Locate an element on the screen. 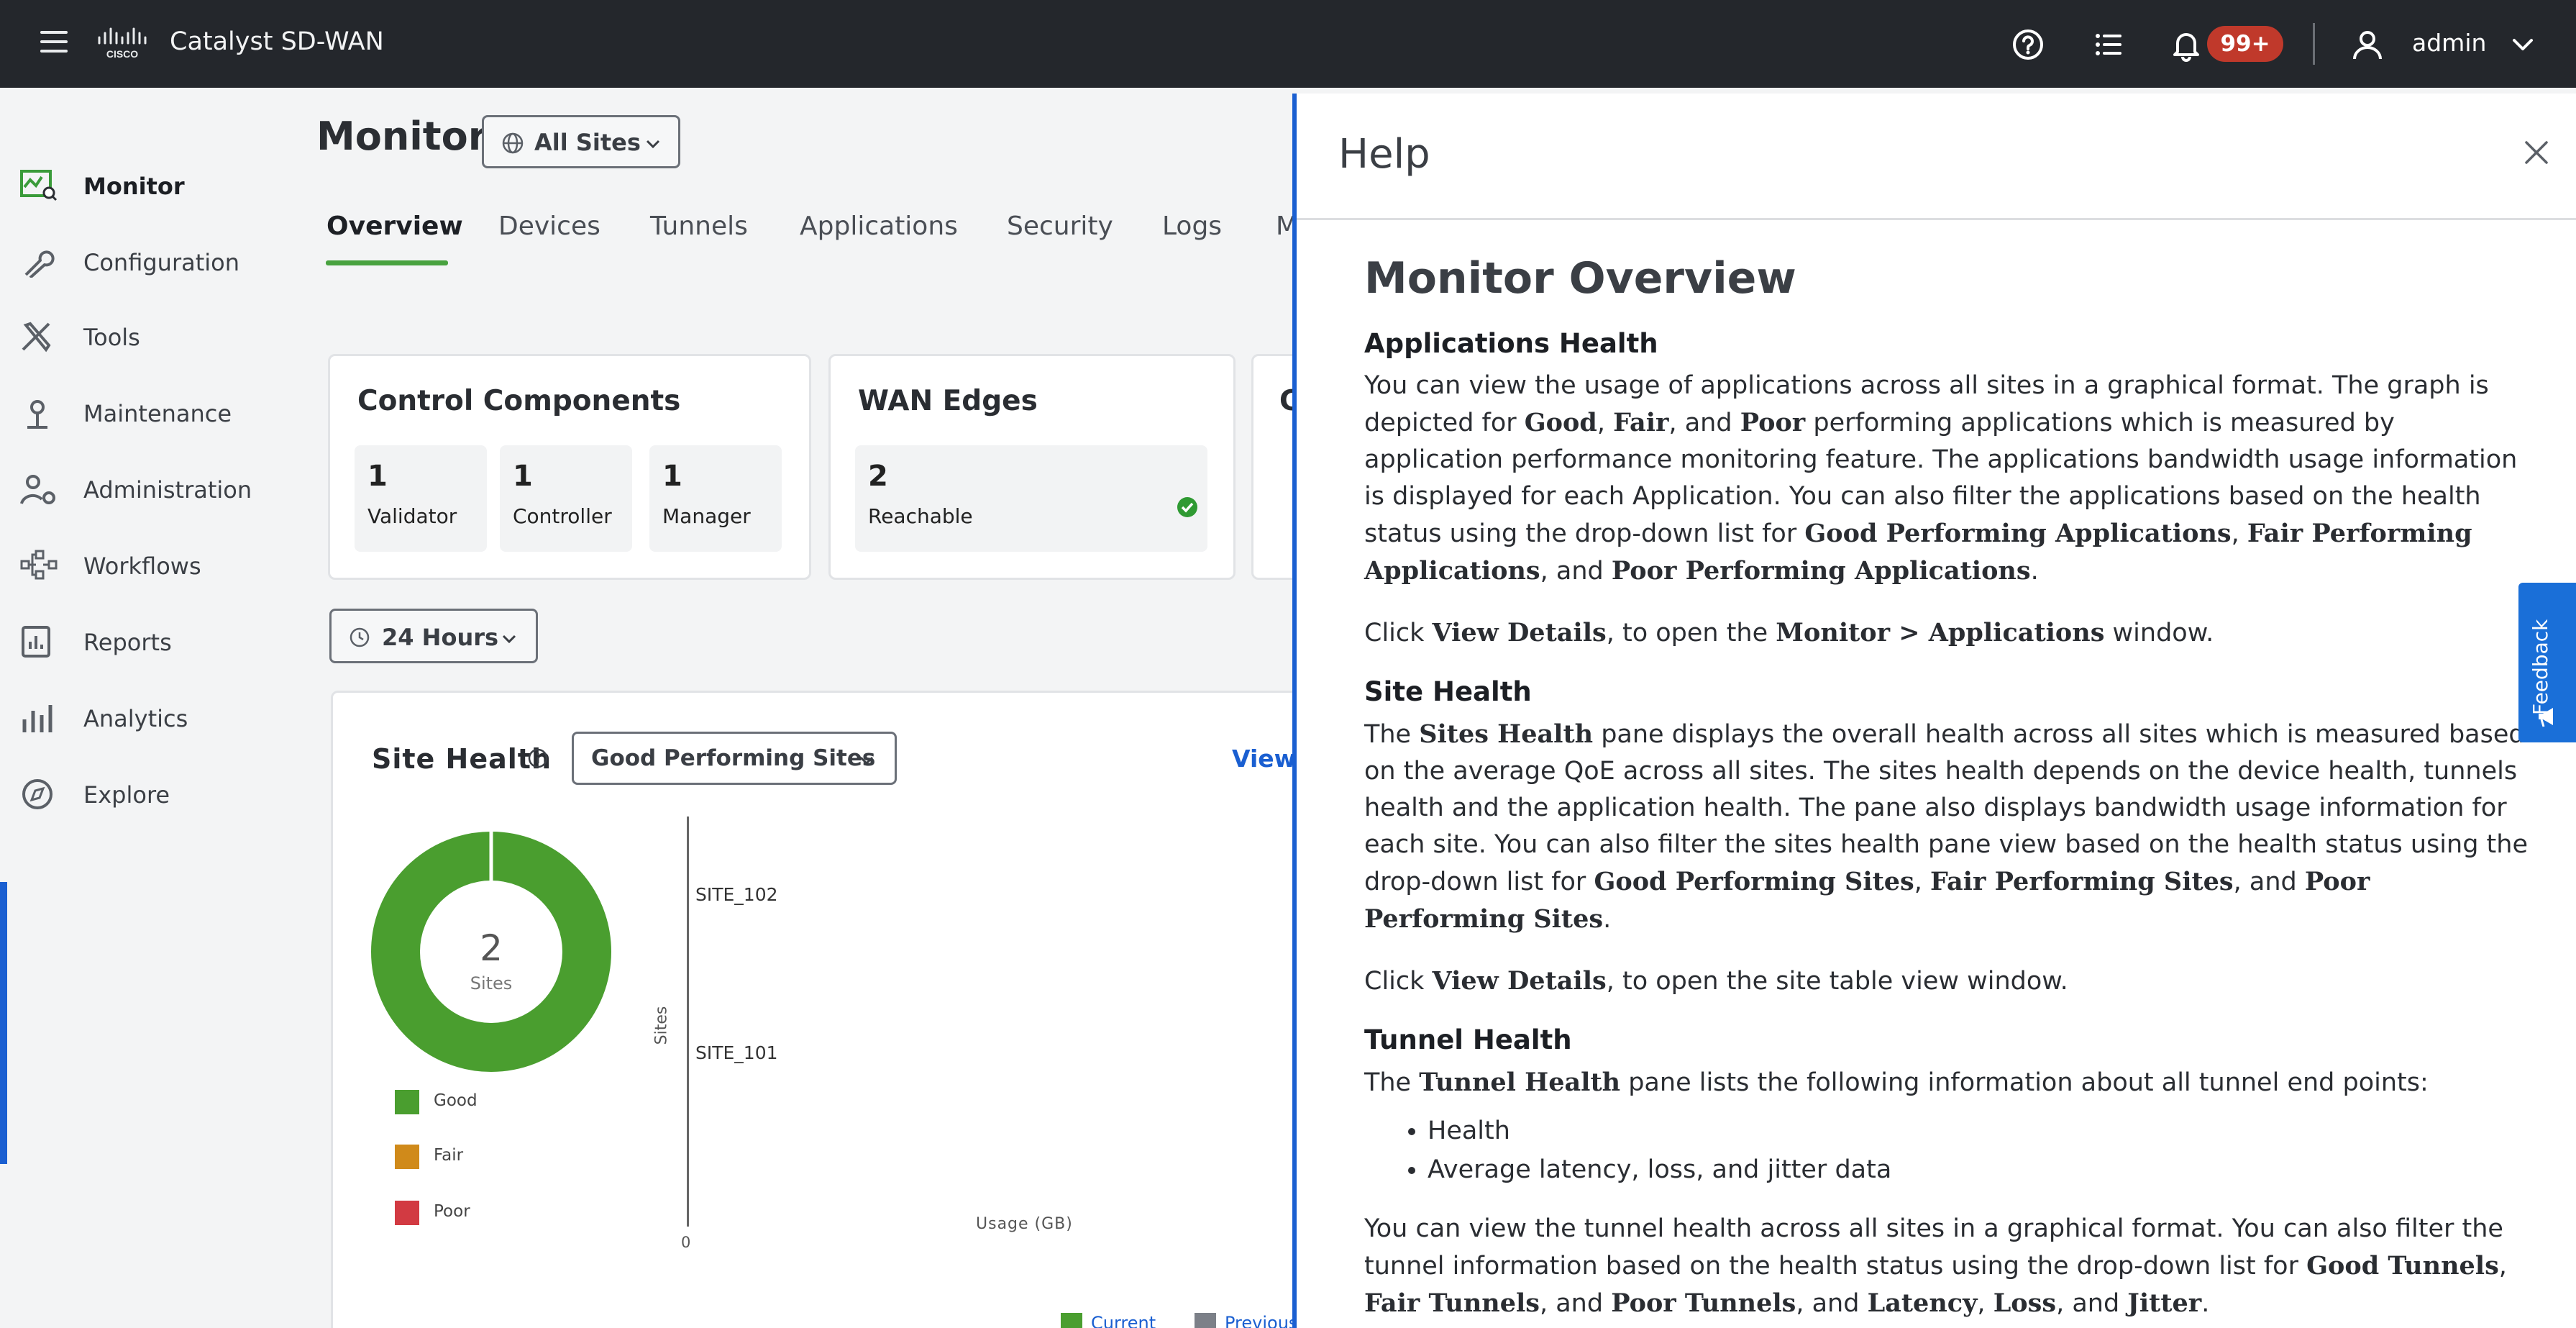 The height and width of the screenshot is (1328, 2576). tab-devices: Devices is located at coordinates (549, 227).